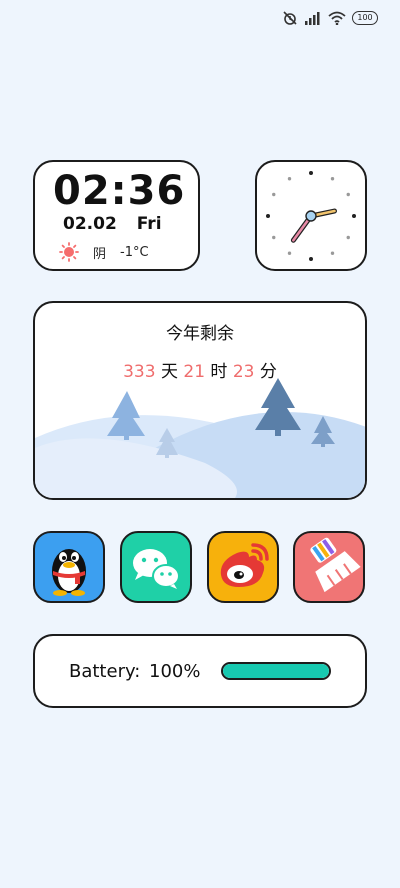 This screenshot has width=400, height=888. I want to click on qq-app-button, so click(69, 567).